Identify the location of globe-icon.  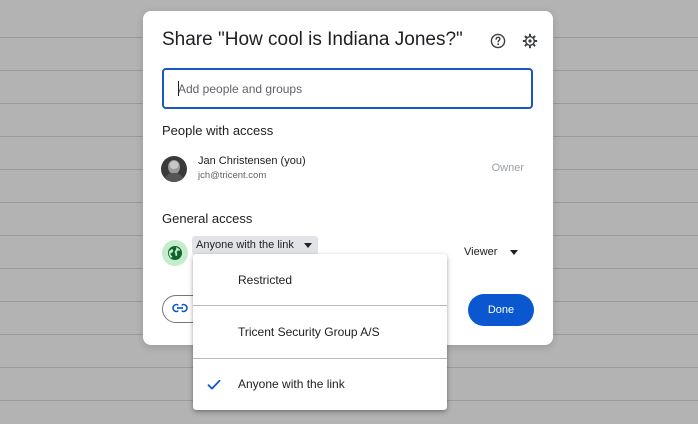
(175, 253).